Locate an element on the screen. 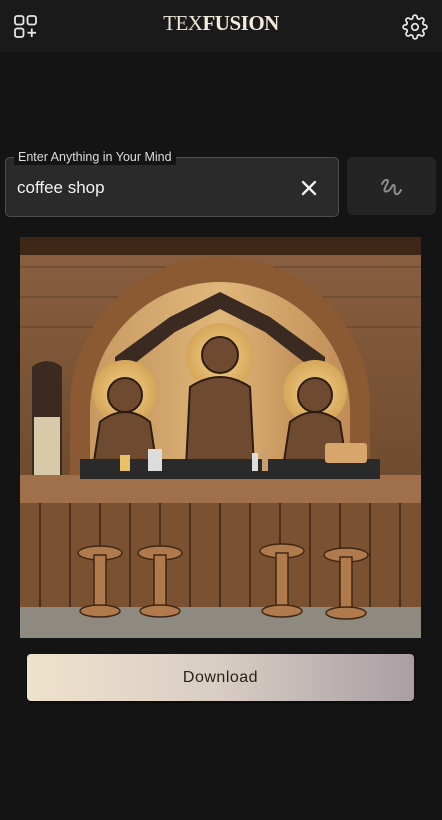 The height and width of the screenshot is (820, 442). brand-text-part-b: FUSION is located at coordinates (240, 23).